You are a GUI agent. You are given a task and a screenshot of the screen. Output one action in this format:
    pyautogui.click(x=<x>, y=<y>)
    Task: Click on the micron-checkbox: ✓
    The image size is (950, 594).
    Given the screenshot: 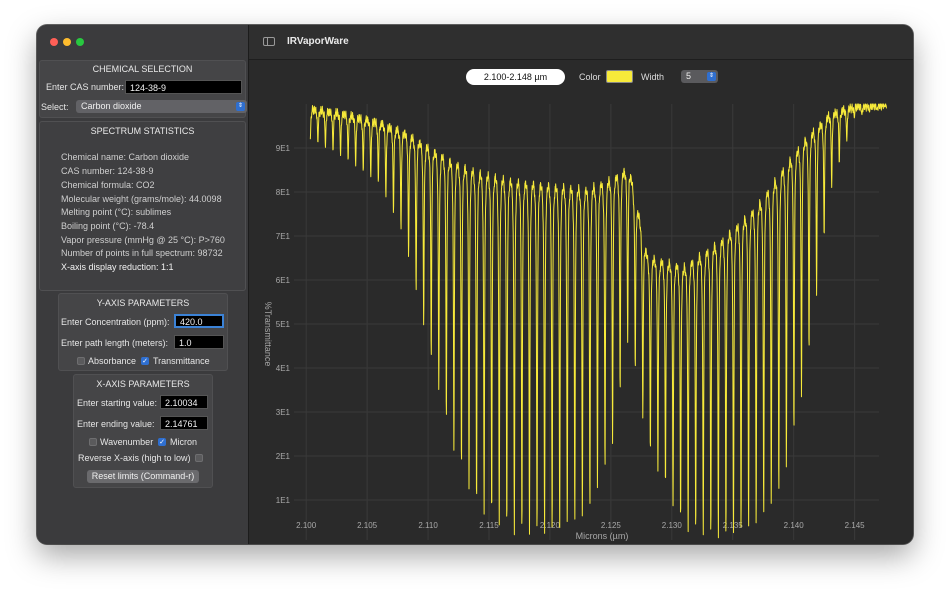 What is the action you would take?
    pyautogui.click(x=162, y=442)
    